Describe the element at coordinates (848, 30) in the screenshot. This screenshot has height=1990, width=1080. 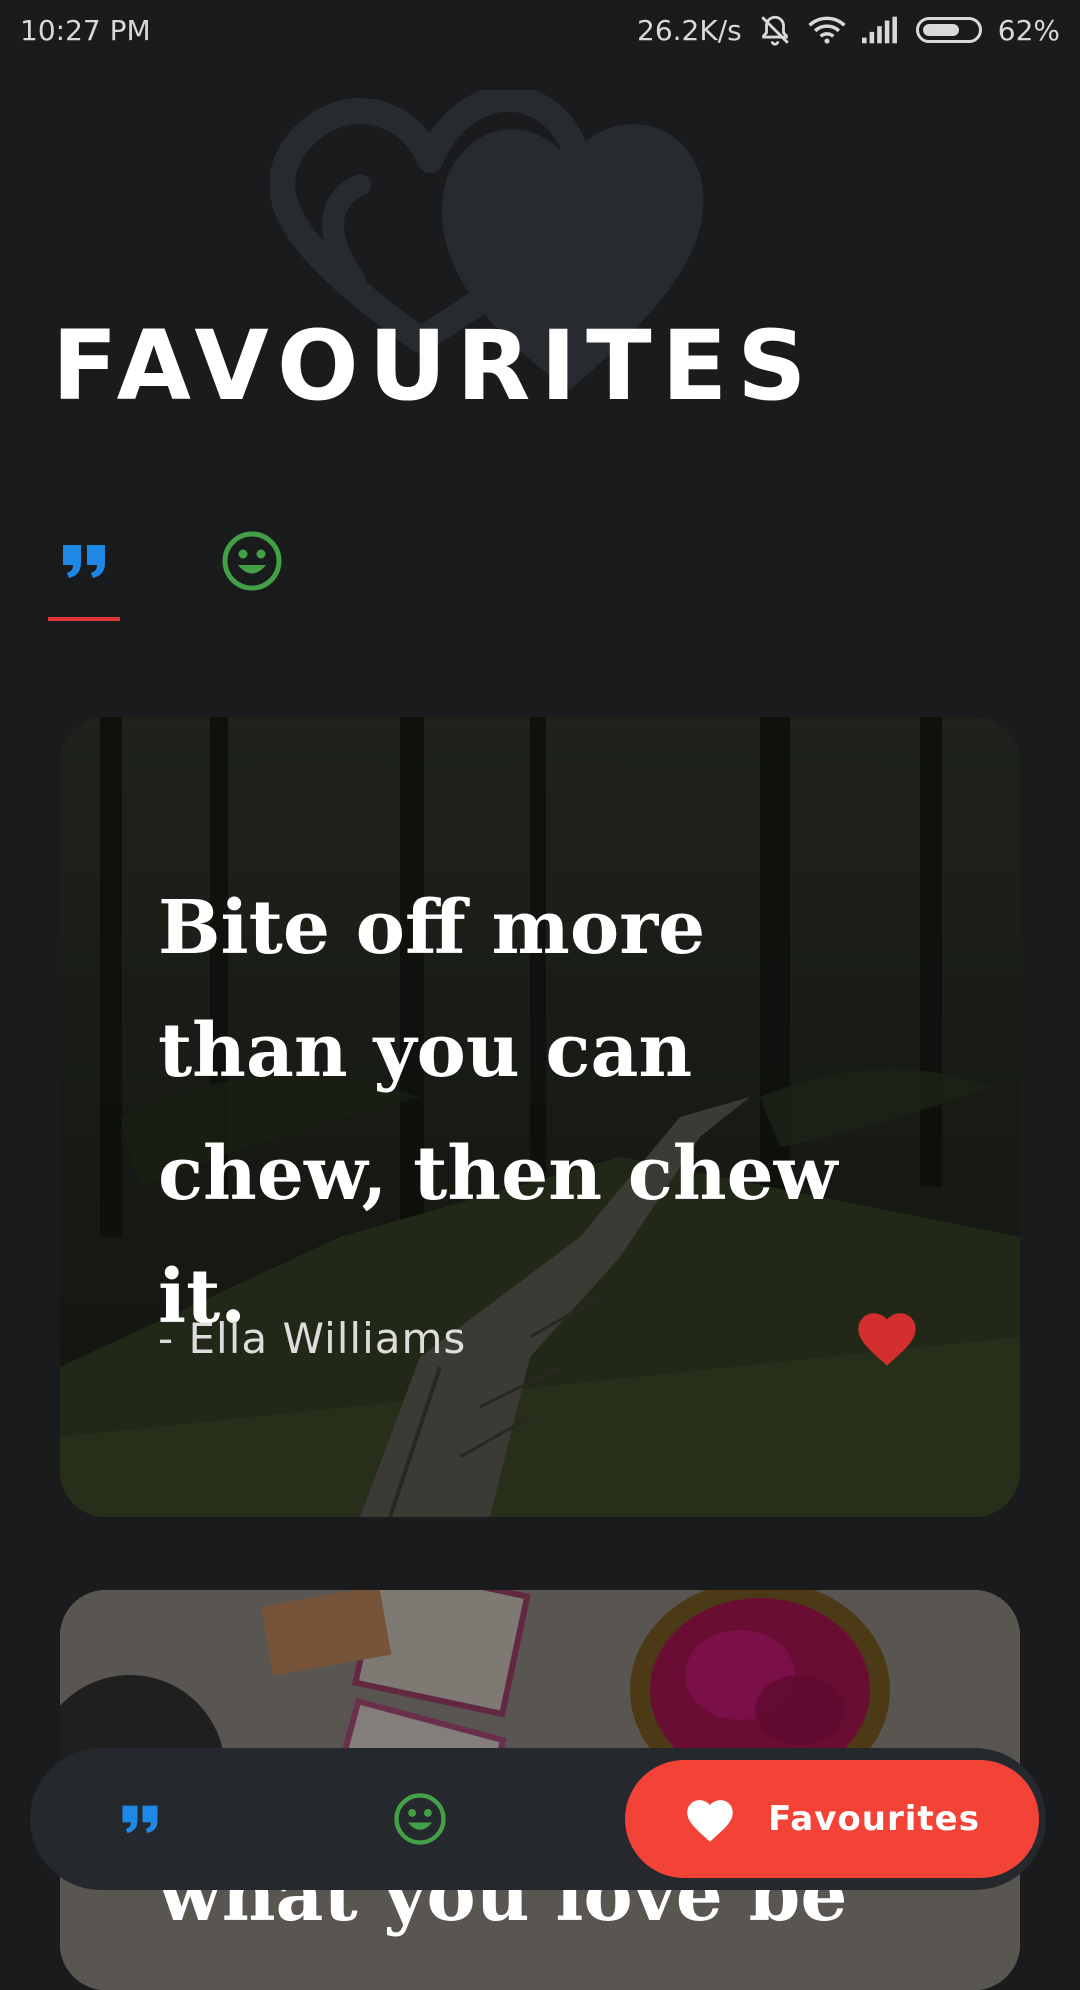
I see `status-right: 26.2K/s 62%` at that location.